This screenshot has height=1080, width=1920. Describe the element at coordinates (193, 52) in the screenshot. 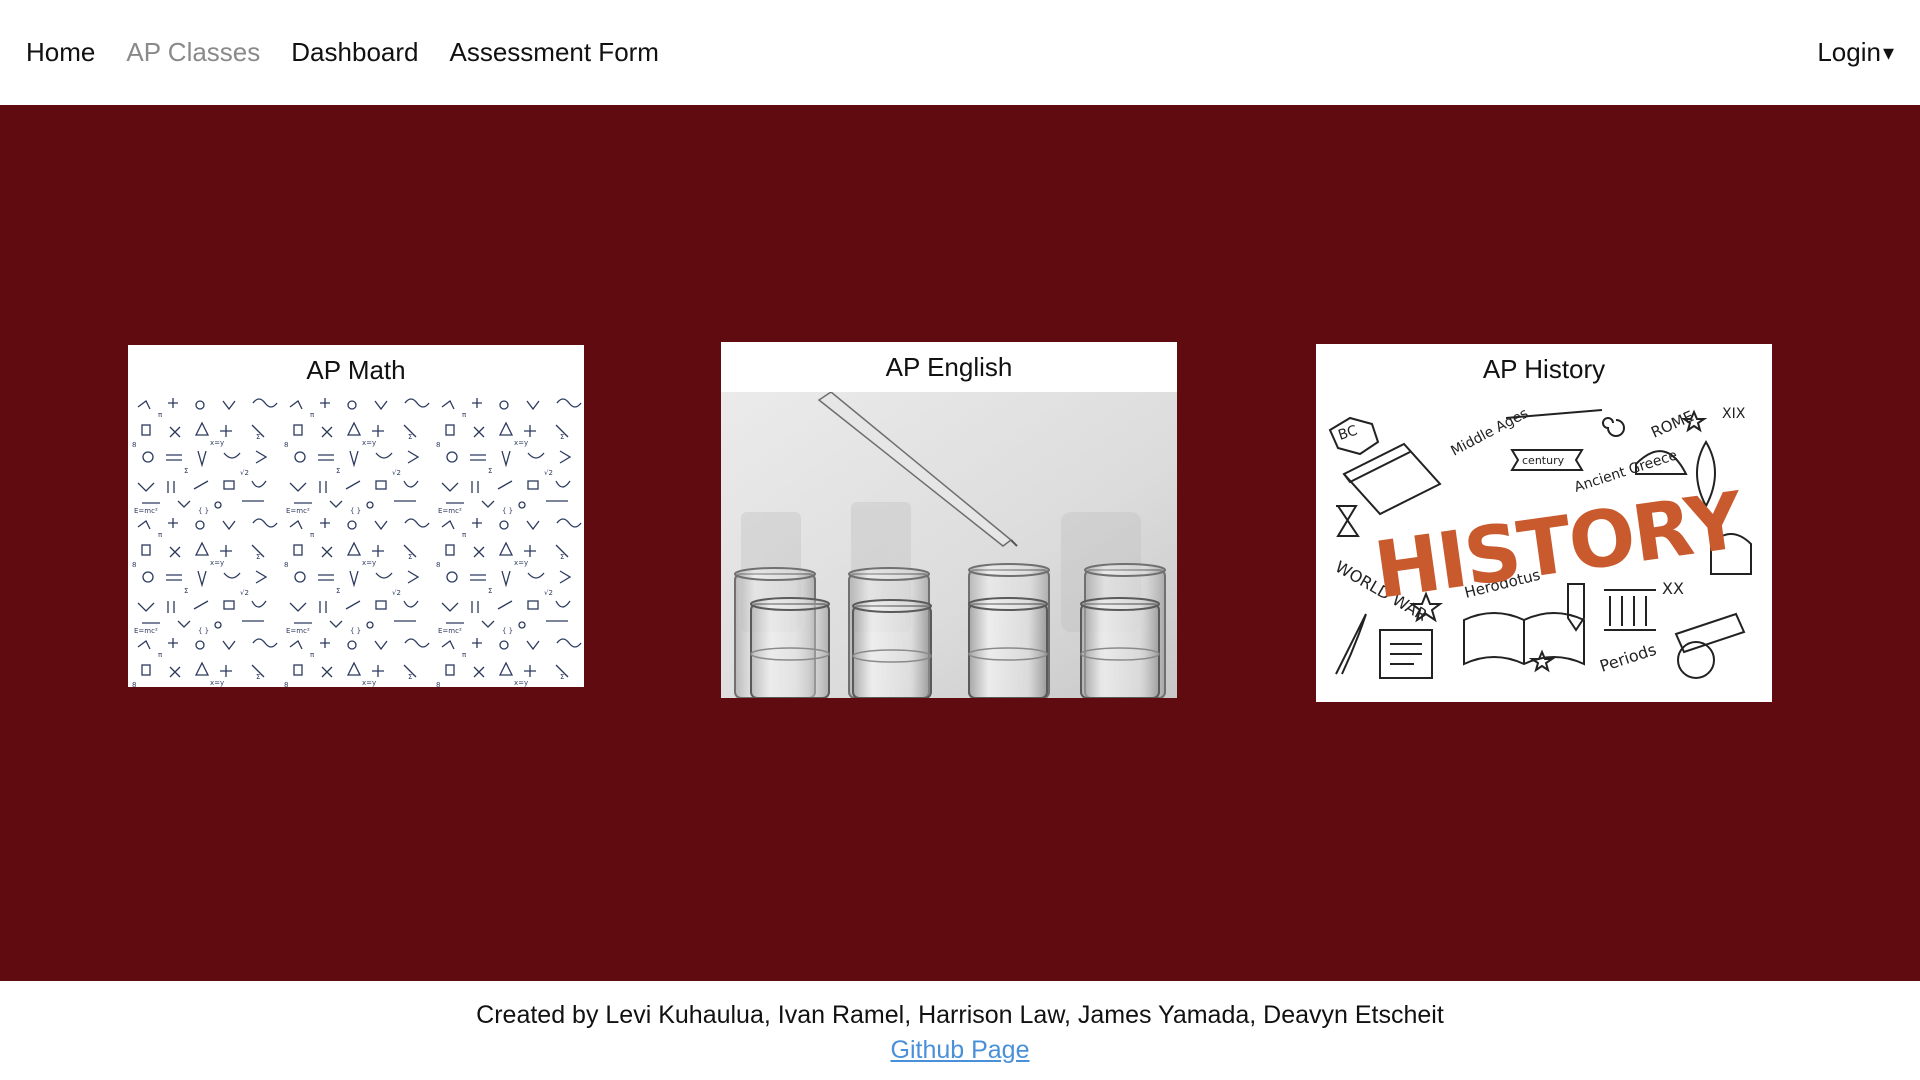

I see `nav-link-ap-classes: AP Classes` at that location.